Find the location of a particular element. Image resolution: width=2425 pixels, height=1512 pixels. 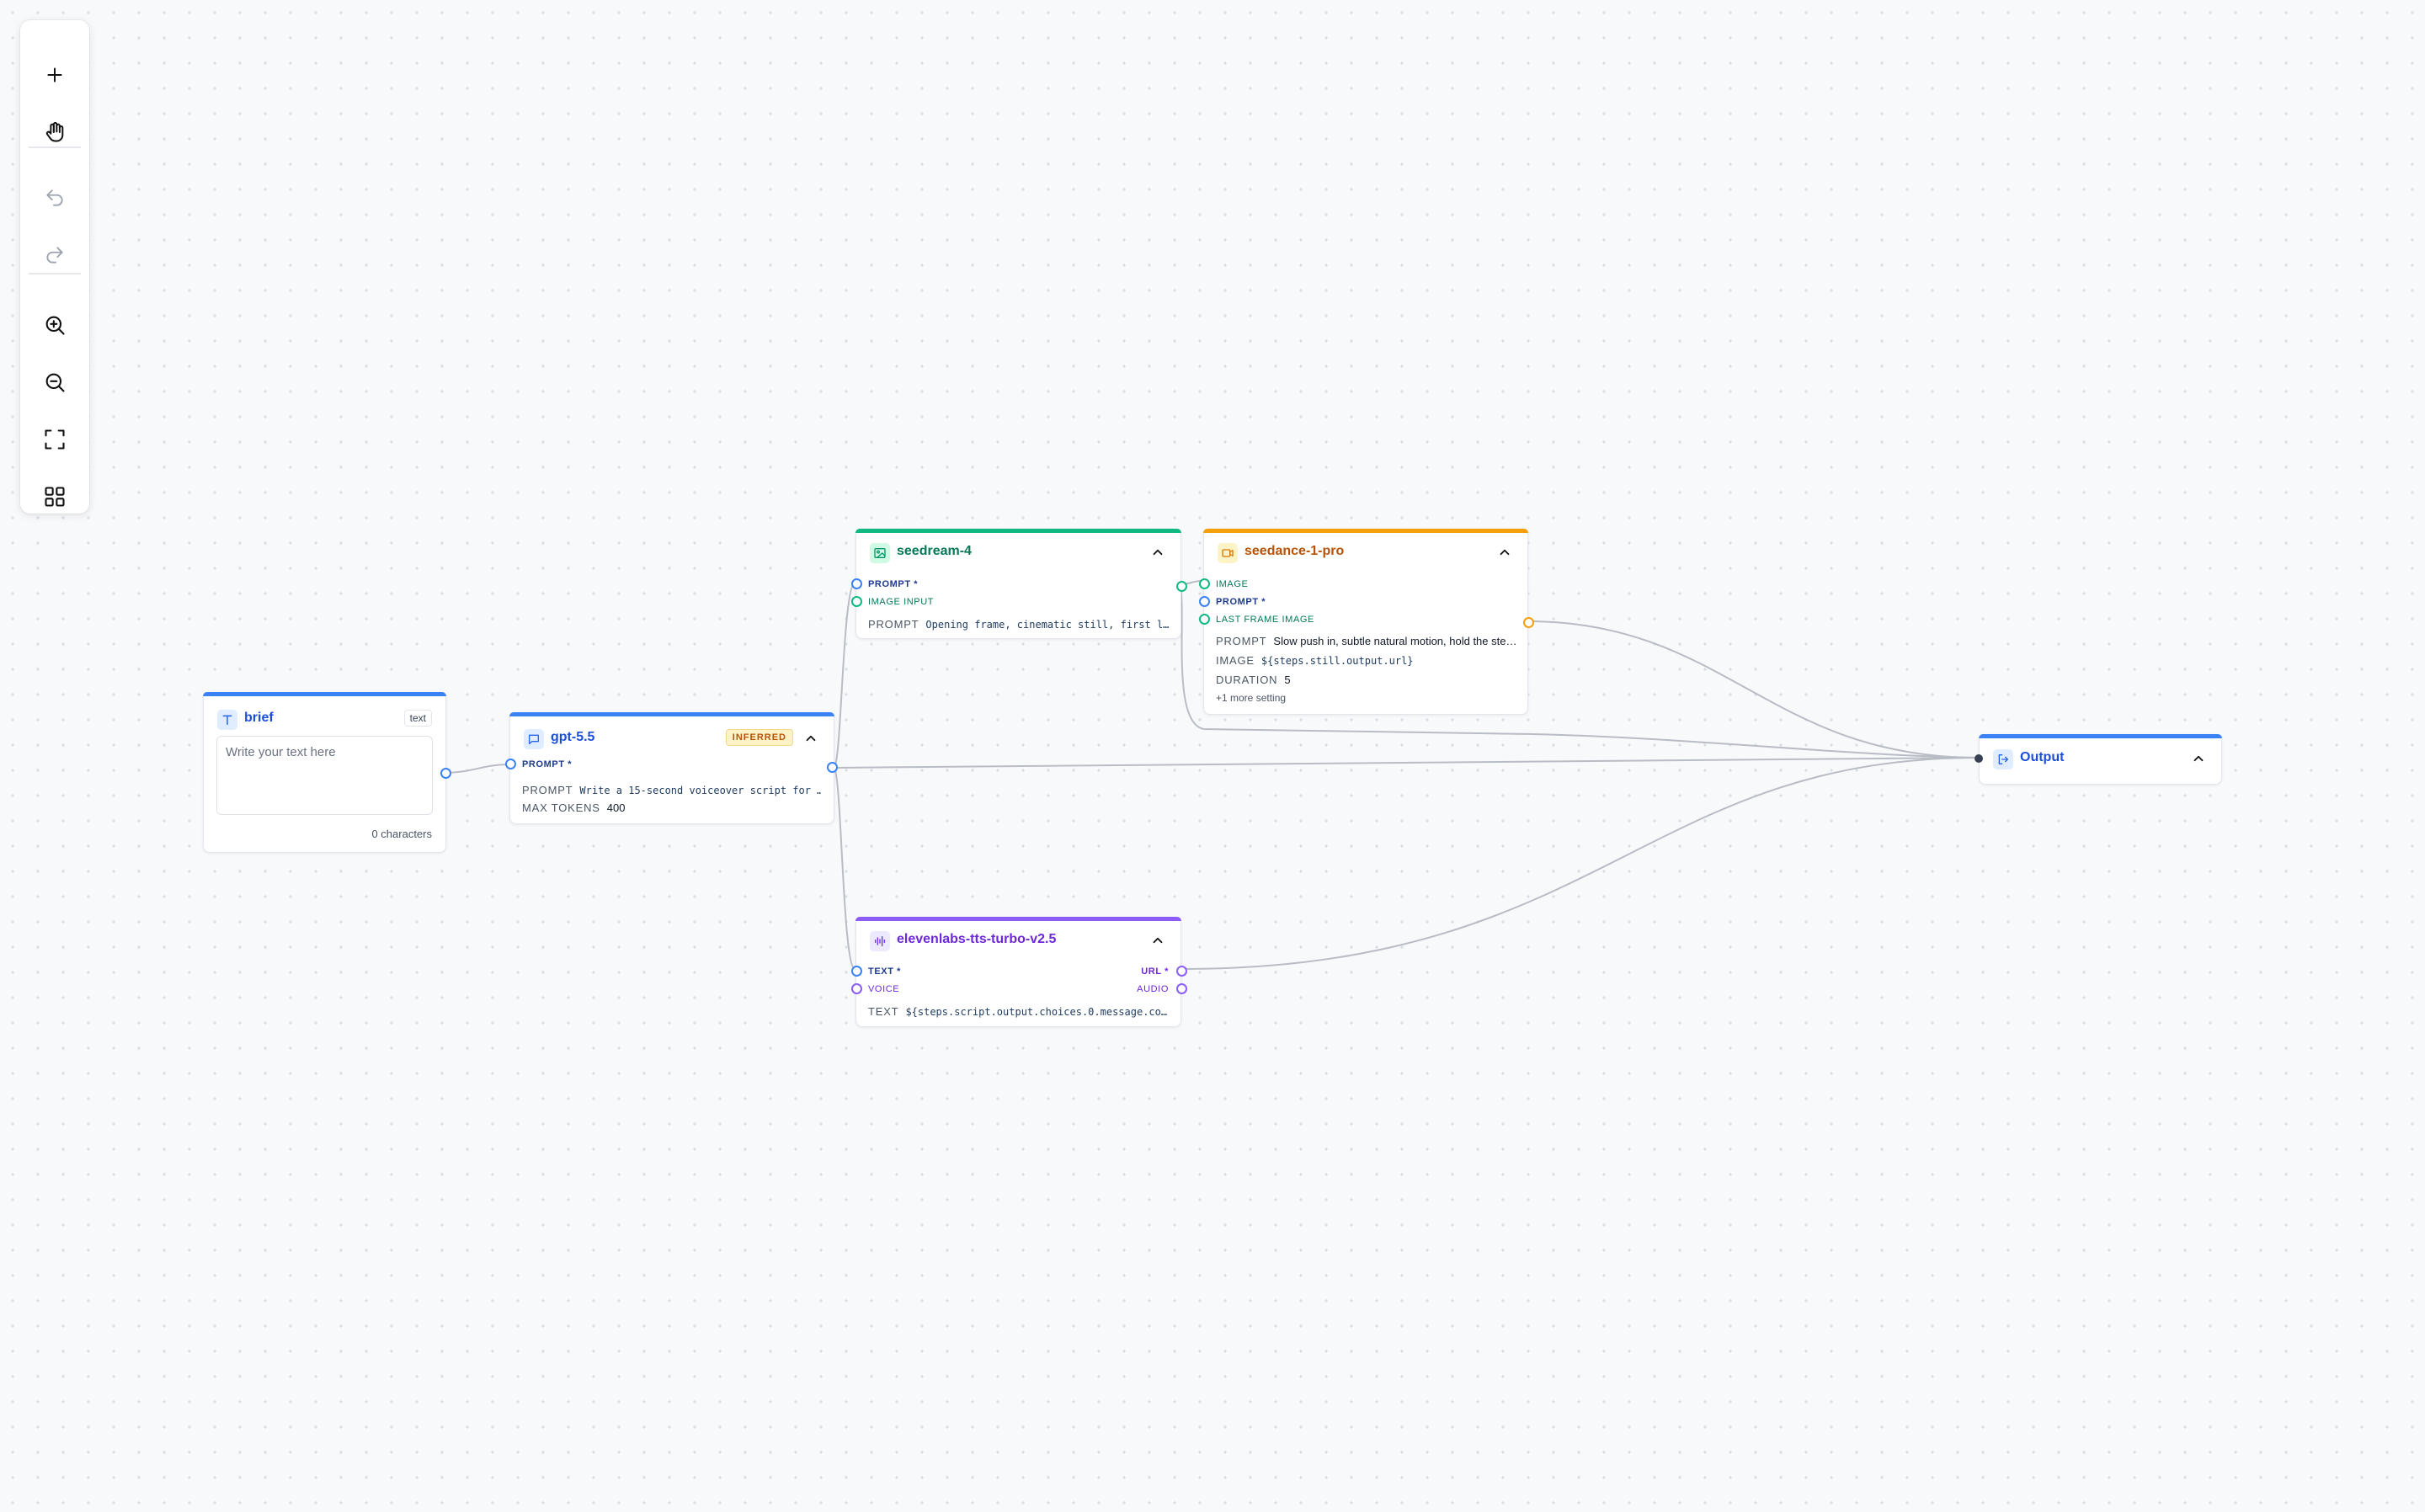

port-label: IMAGE is located at coordinates (1232, 584).